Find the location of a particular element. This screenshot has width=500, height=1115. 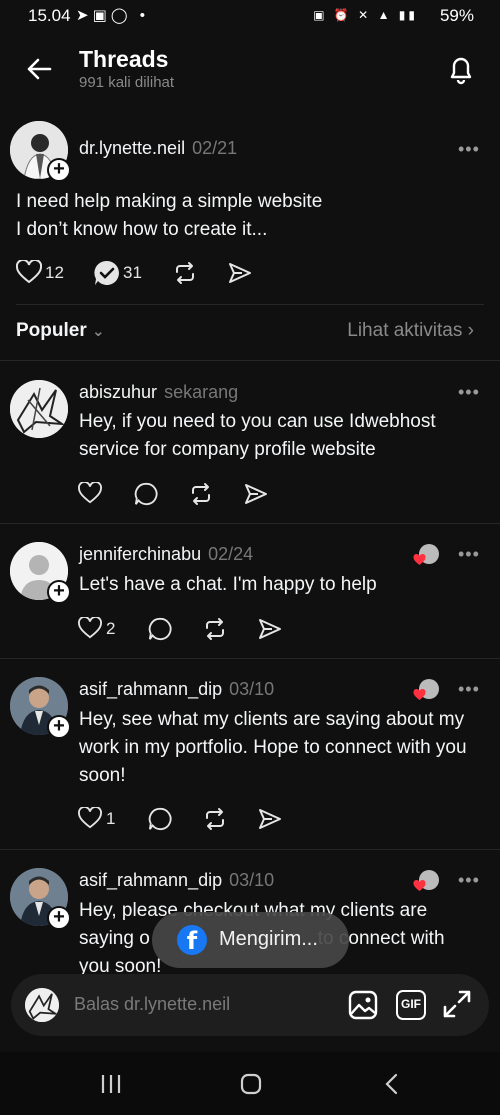

chevron-down-icon: ⌄ is located at coordinates (98, 331).